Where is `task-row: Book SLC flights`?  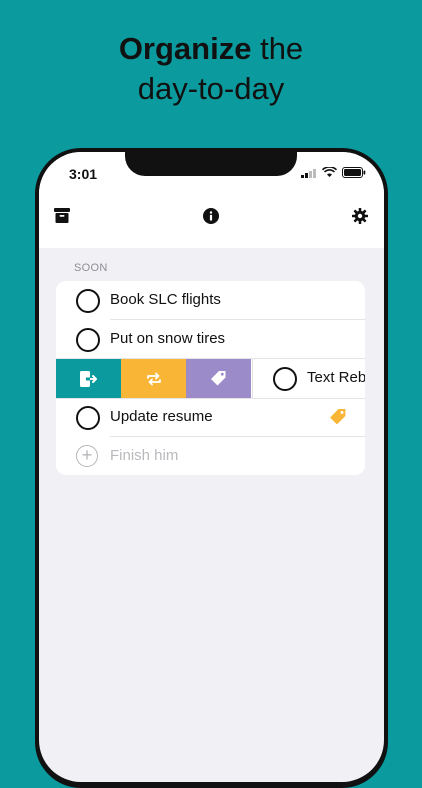 task-row: Book SLC flights is located at coordinates (210, 300).